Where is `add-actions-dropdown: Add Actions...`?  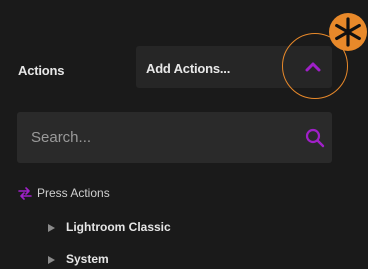 add-actions-dropdown: Add Actions... is located at coordinates (234, 67).